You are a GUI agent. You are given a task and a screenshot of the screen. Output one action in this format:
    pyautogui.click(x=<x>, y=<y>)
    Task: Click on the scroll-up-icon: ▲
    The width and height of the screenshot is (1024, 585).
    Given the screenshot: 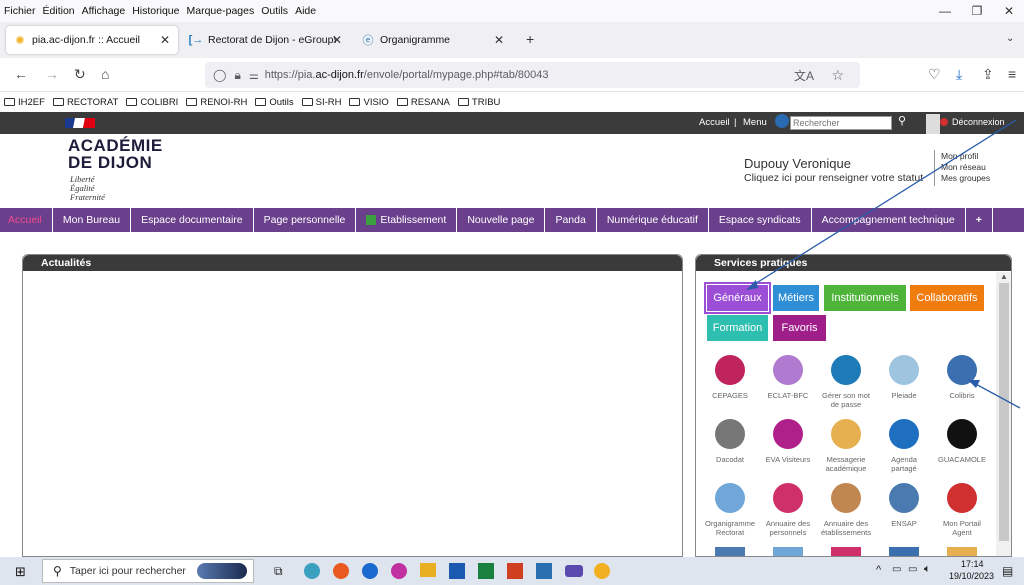 What is the action you would take?
    pyautogui.click(x=1003, y=276)
    